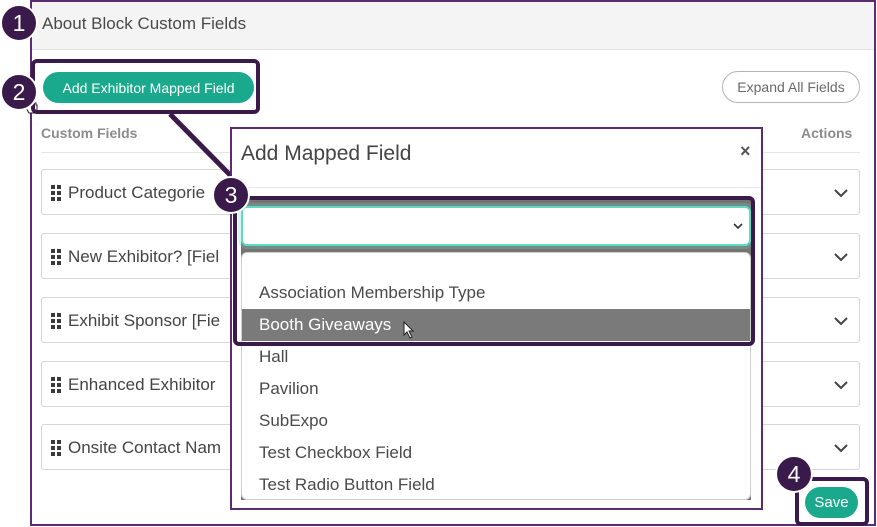  Describe the element at coordinates (145, 447) in the screenshot. I see `field-label: Onsite Contact Nam` at that location.